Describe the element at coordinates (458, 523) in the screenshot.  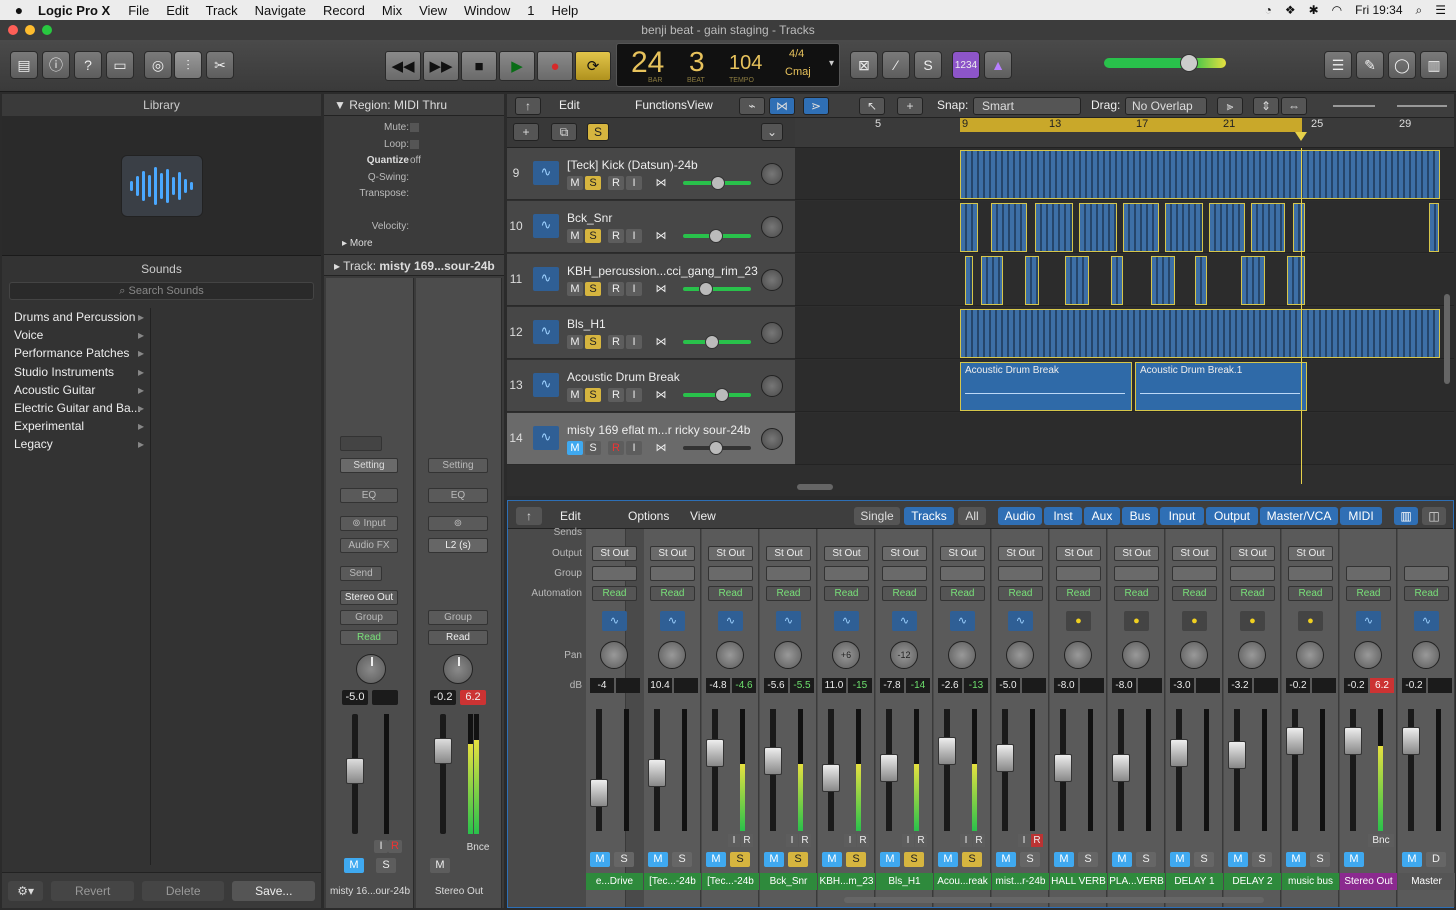
I see `link-icon: ⊚` at that location.